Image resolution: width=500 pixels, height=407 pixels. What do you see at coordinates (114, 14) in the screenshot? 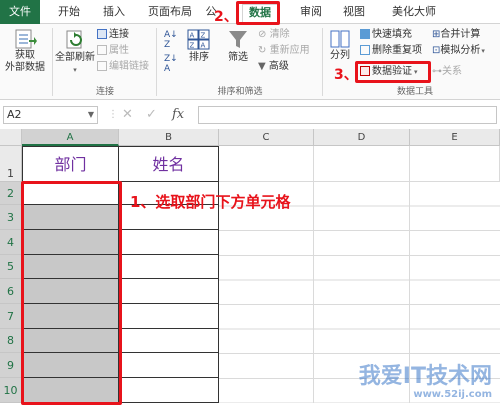
I see `tab-insert: 插入` at bounding box center [114, 14].